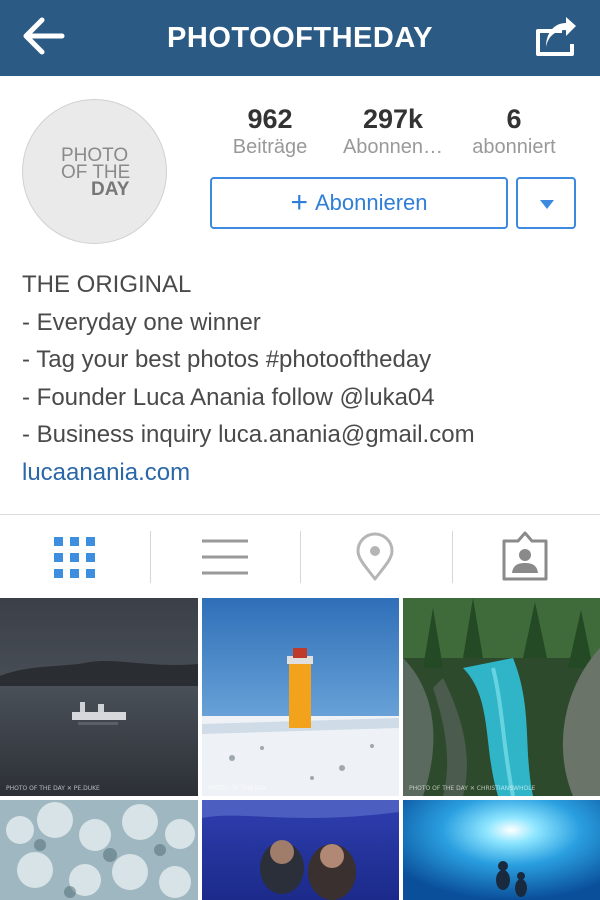 This screenshot has width=600, height=900. I want to click on list-icon, so click(225, 557).